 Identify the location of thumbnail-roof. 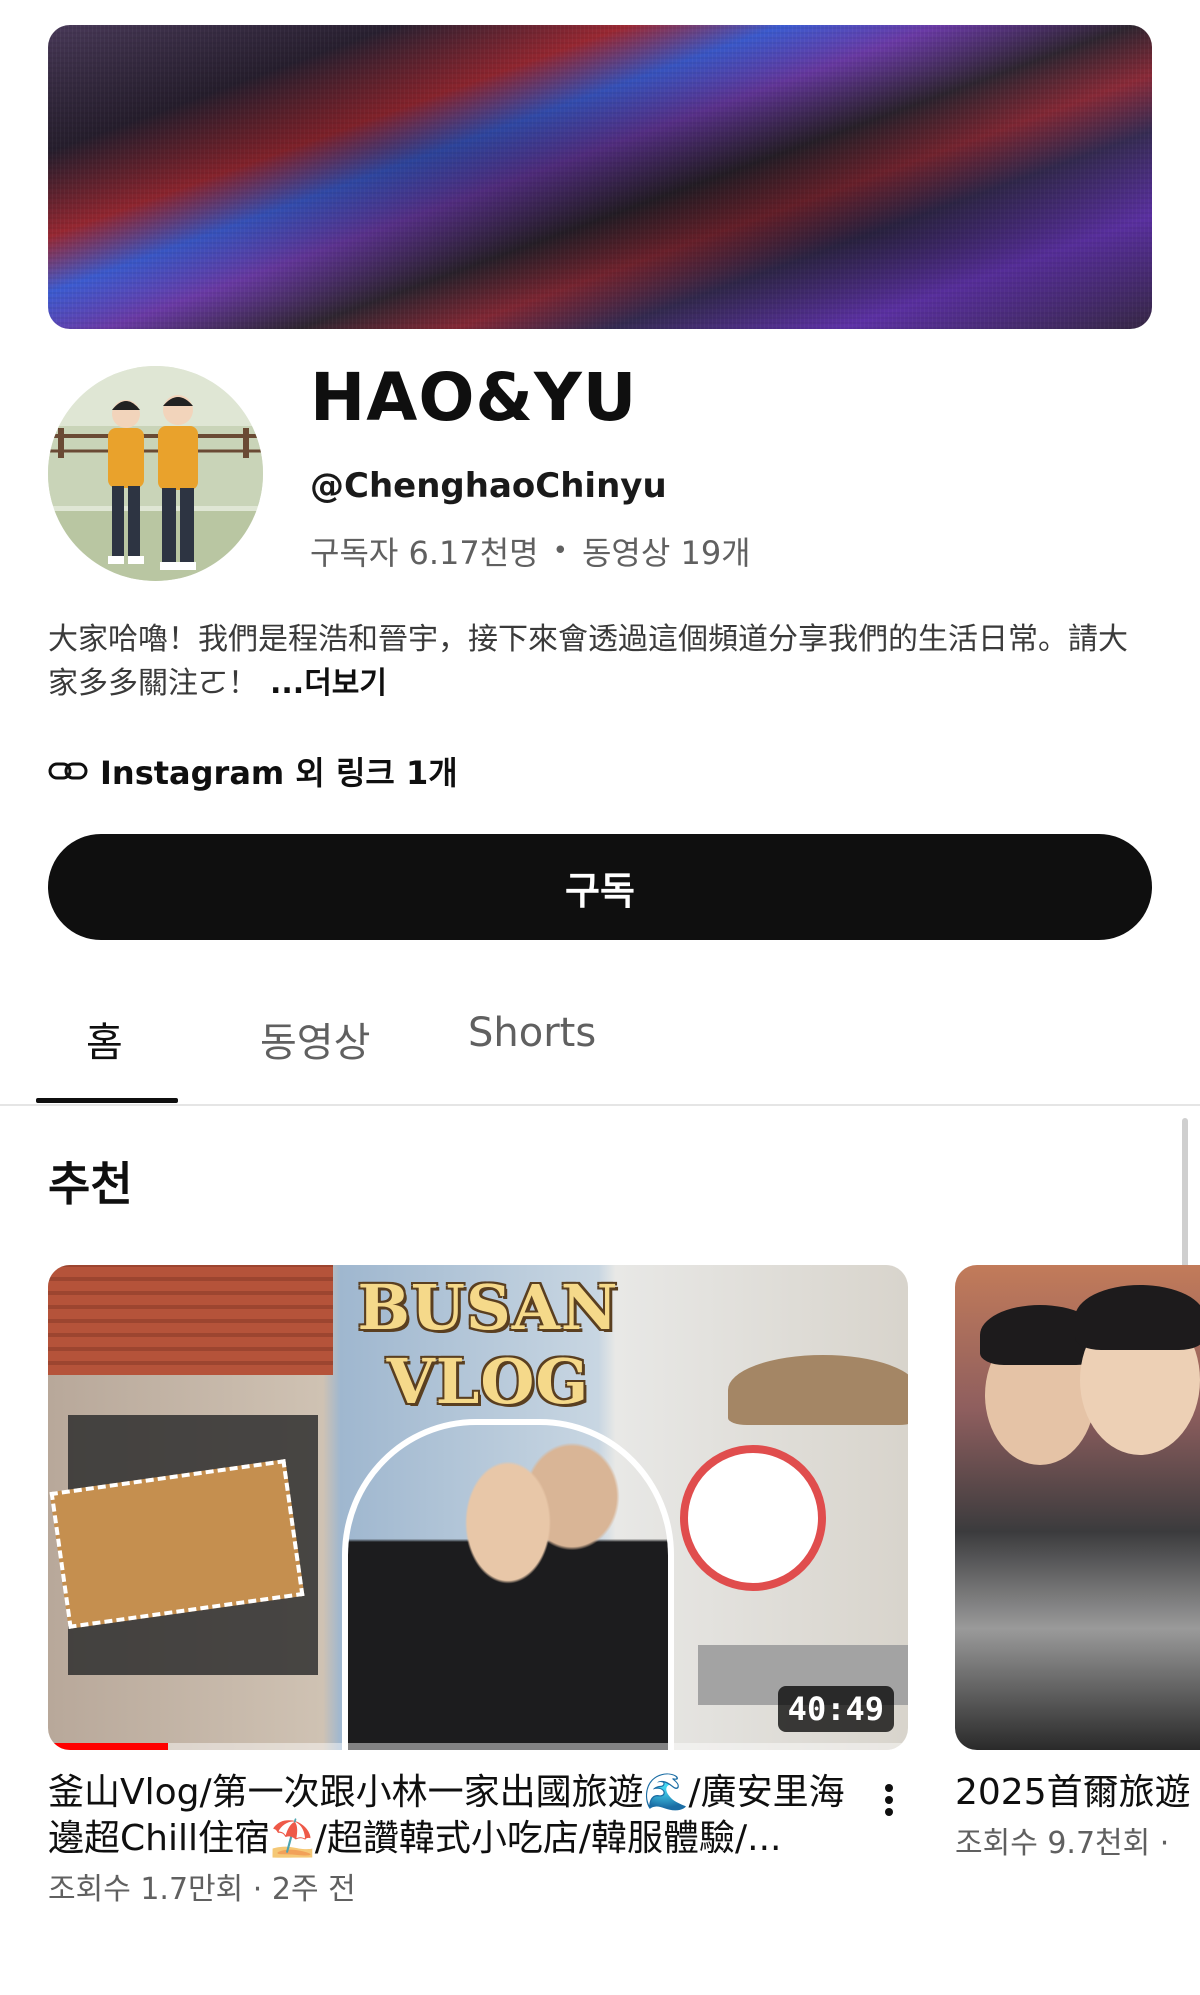
(190, 1320).